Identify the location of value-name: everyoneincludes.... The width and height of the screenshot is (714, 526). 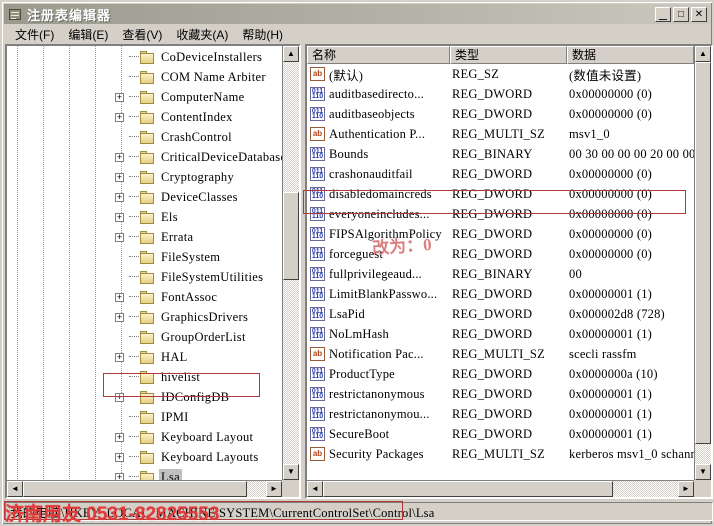
(379, 213).